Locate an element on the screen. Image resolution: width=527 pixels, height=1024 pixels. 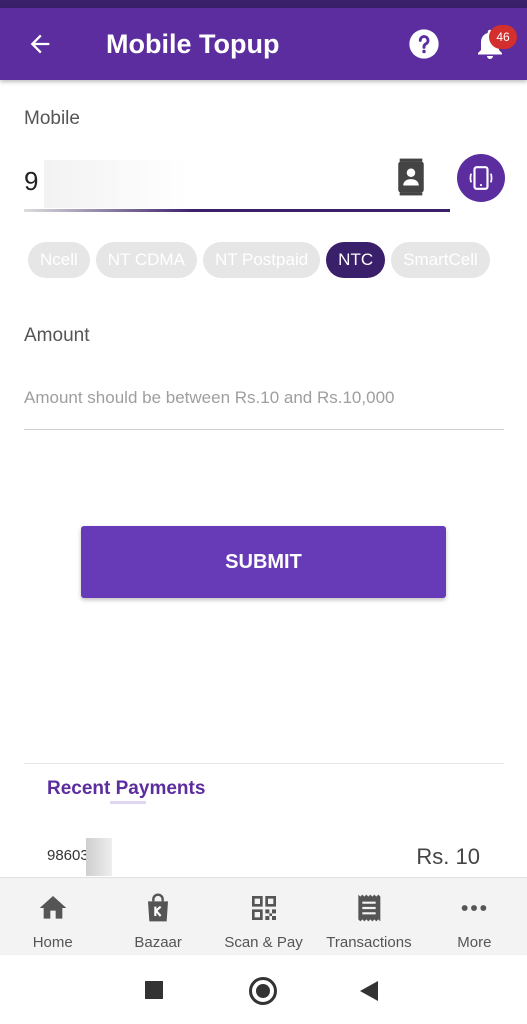
back-button is located at coordinates (40, 44).